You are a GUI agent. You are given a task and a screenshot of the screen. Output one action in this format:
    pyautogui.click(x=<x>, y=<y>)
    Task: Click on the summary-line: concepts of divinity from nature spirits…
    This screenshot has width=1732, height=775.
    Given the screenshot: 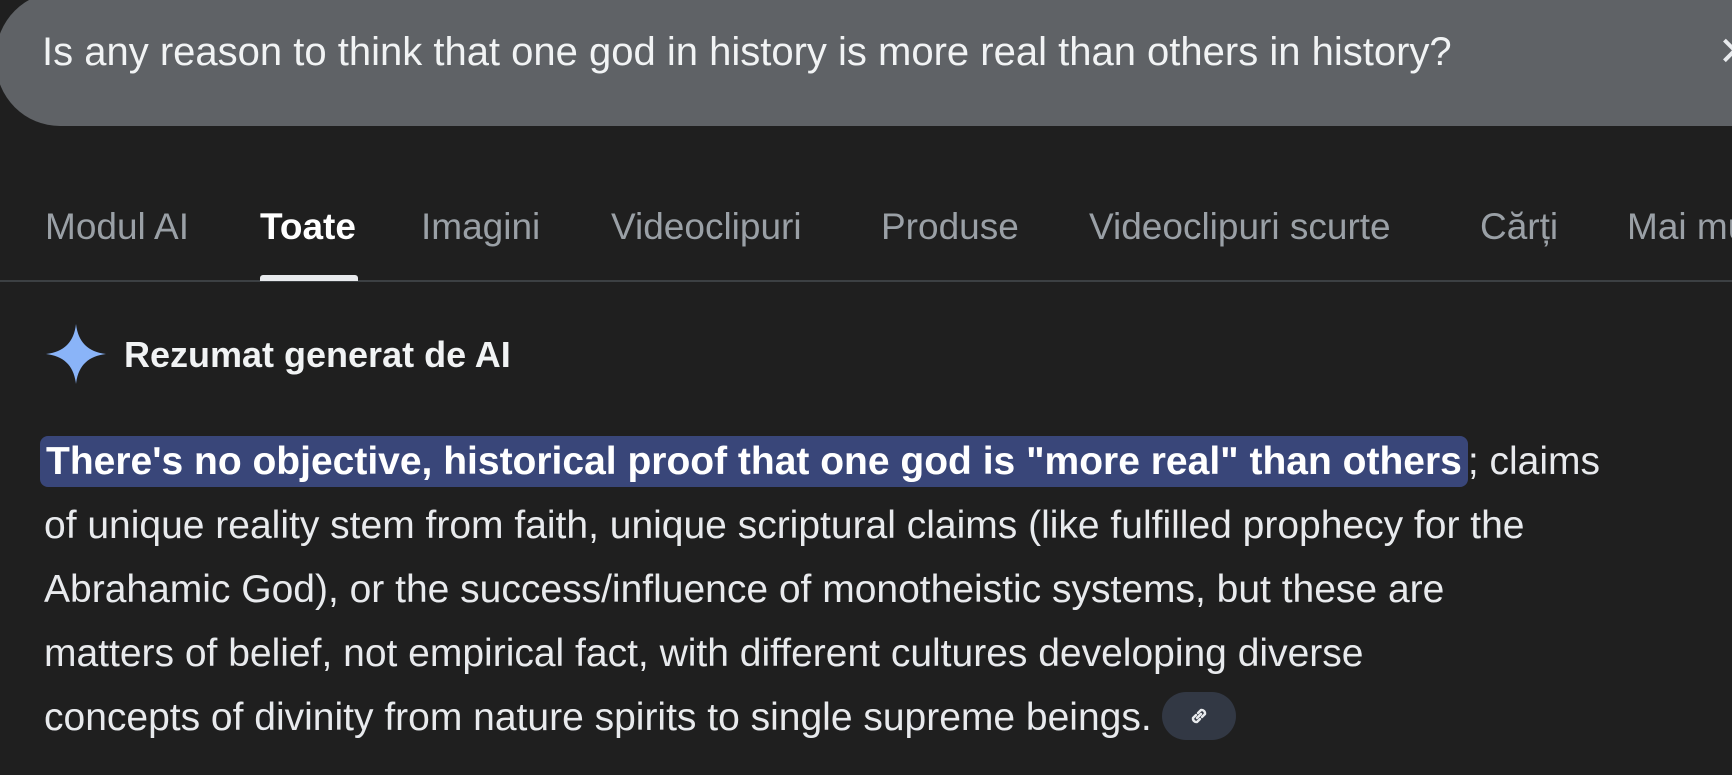 What is the action you would take?
    pyautogui.click(x=879, y=718)
    